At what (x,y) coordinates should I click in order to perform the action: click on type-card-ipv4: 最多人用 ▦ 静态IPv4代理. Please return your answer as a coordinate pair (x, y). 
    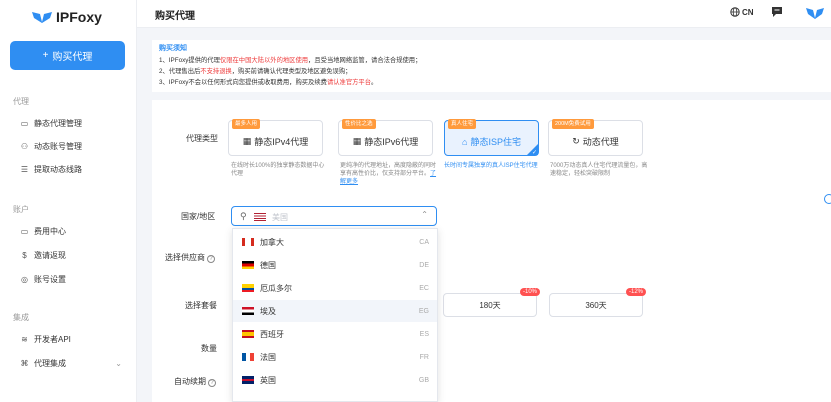
    Looking at the image, I should click on (275, 137).